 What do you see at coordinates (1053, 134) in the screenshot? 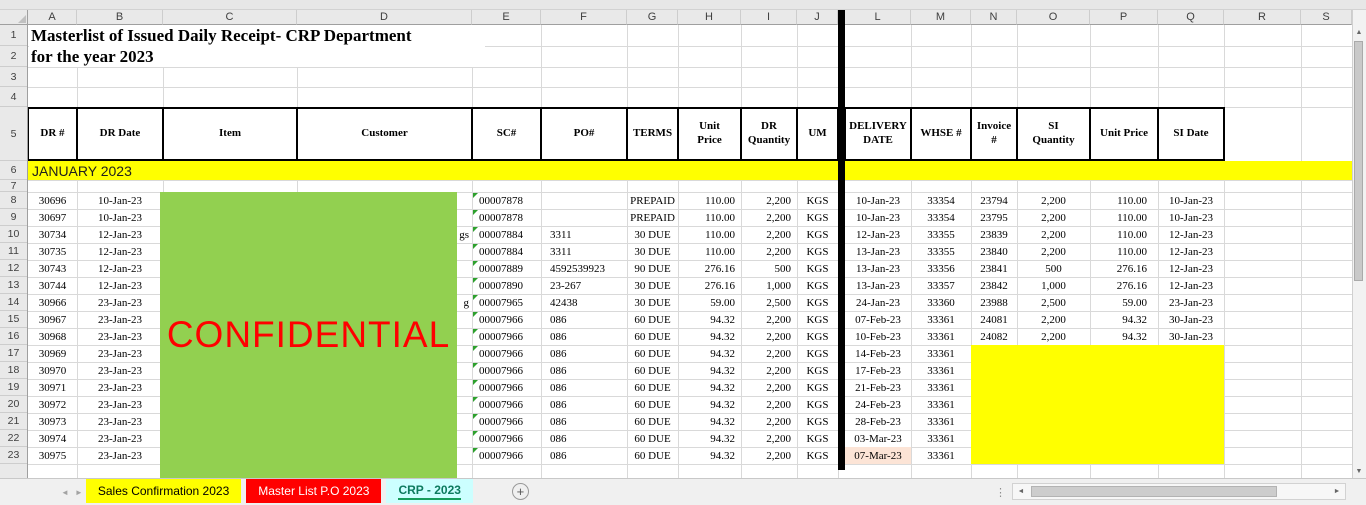
I see `table-header-si-qty: SI Quantity` at bounding box center [1053, 134].